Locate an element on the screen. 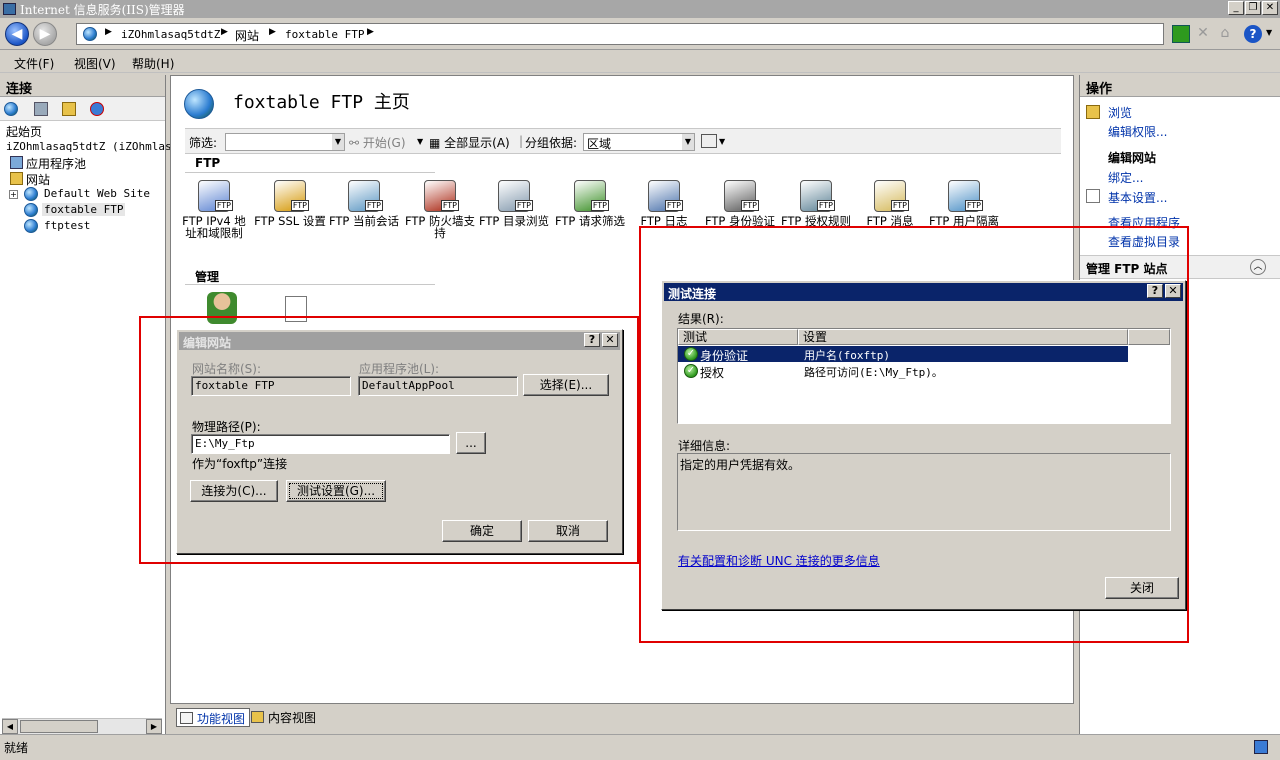 This screenshot has width=1280, height=760. feature-label: FTP 请求筛选 is located at coordinates (590, 221).